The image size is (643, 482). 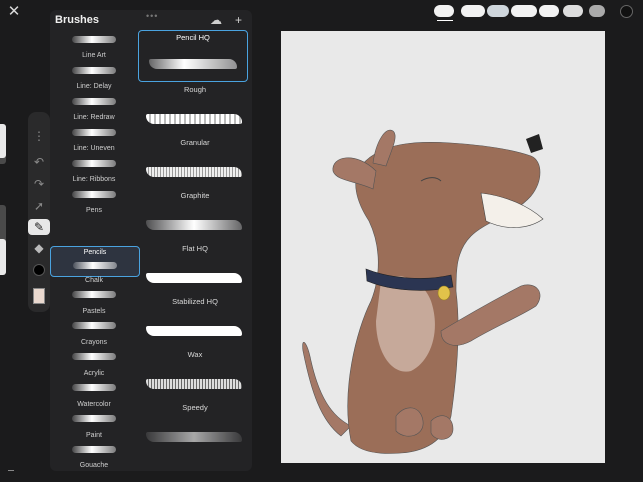 What do you see at coordinates (94, 210) in the screenshot?
I see `library-label: Pens` at bounding box center [94, 210].